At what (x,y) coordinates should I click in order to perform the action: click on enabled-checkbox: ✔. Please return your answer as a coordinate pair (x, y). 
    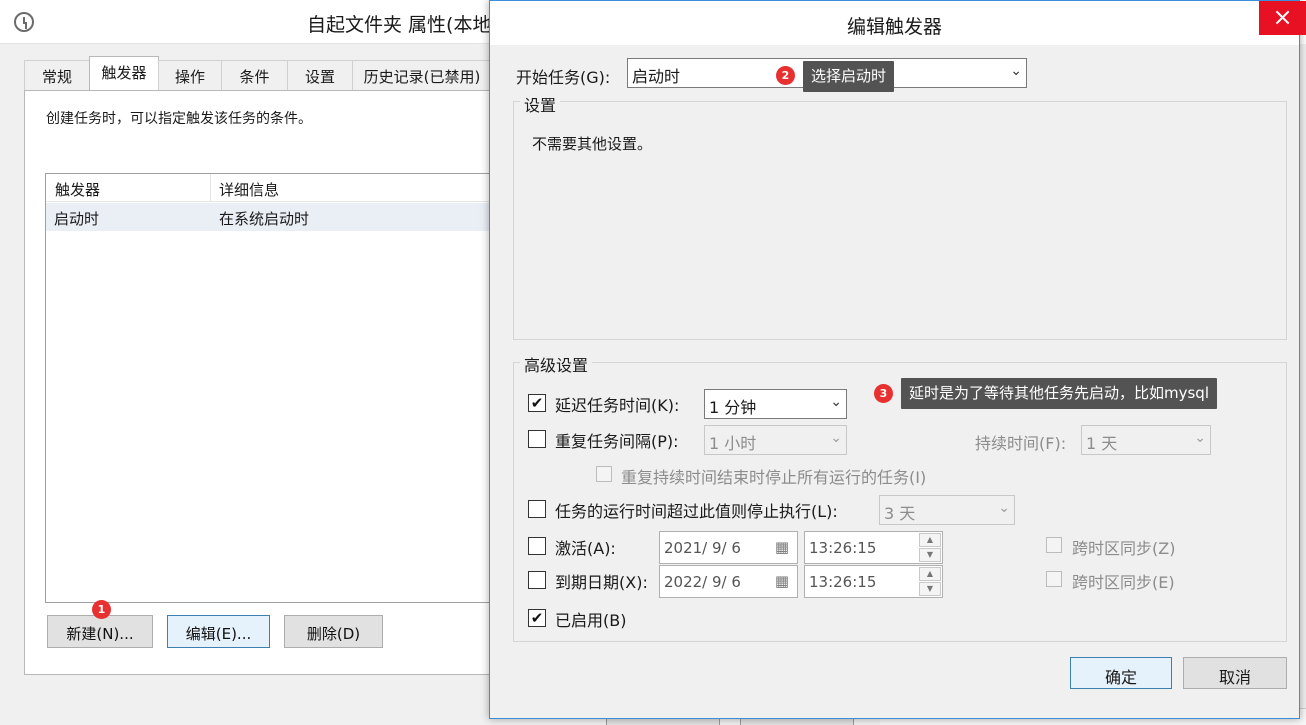
    Looking at the image, I should click on (537, 618).